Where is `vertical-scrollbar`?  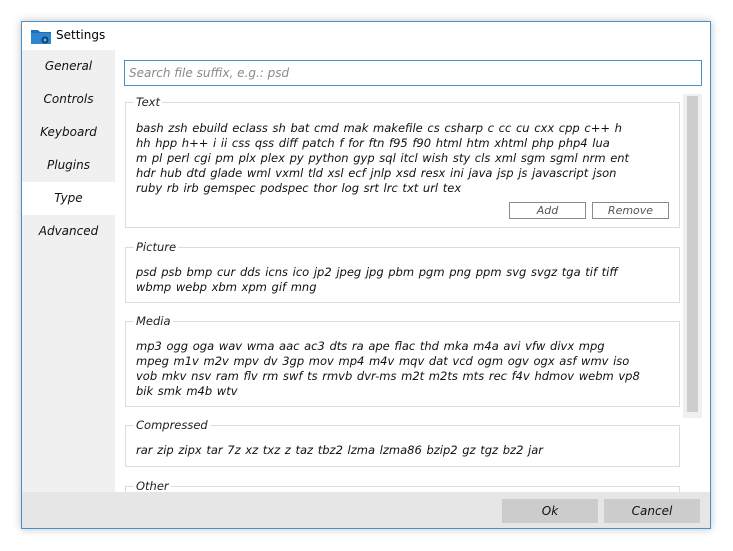 vertical-scrollbar is located at coordinates (692, 256).